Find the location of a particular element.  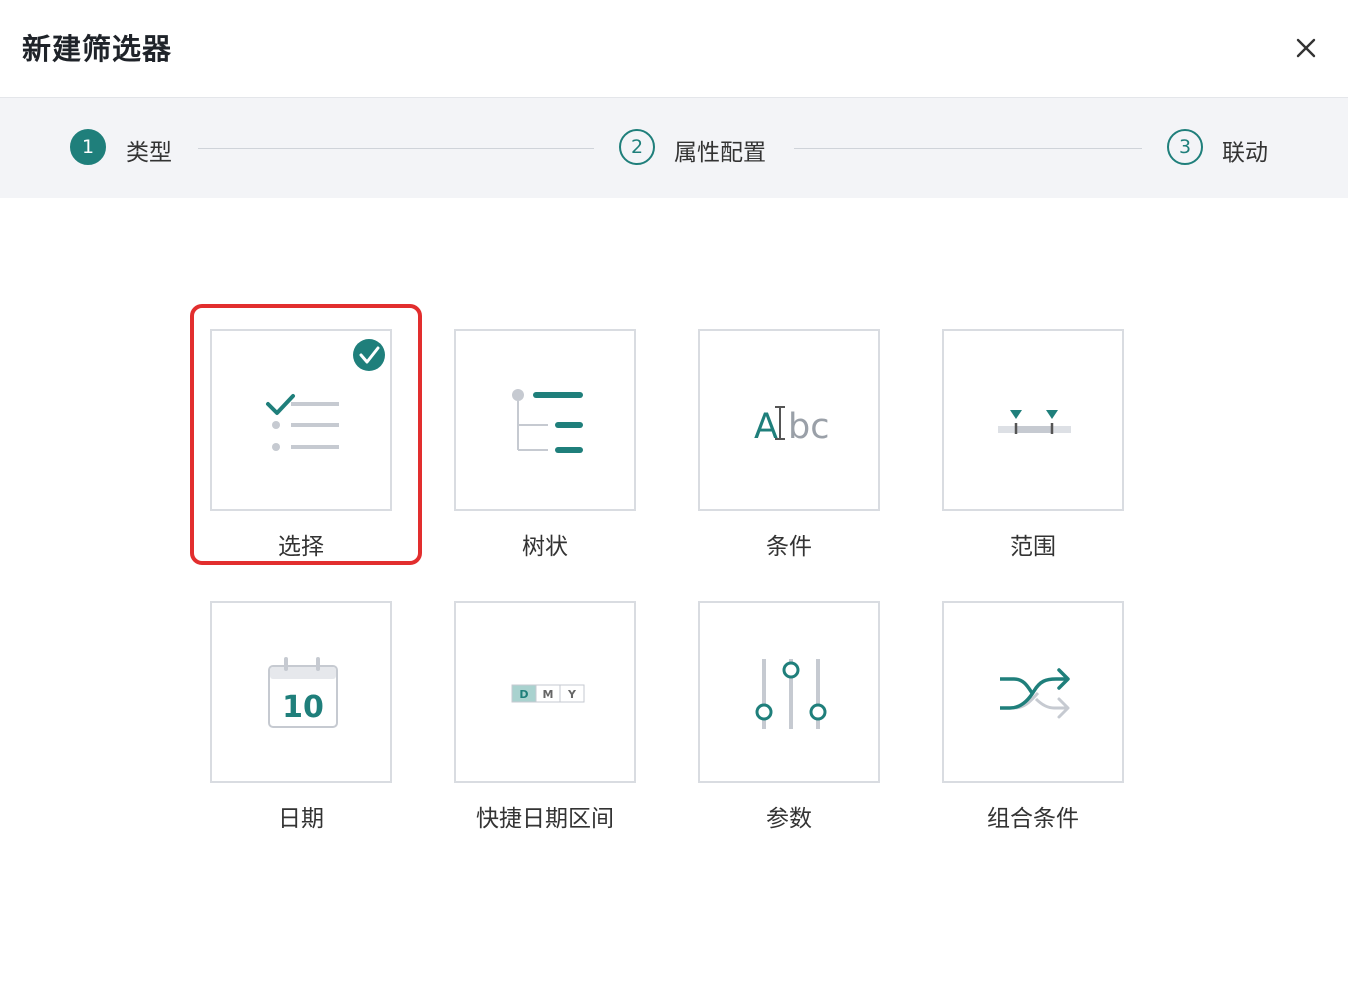

dialog-header: 新建筛选器 is located at coordinates (674, 49).